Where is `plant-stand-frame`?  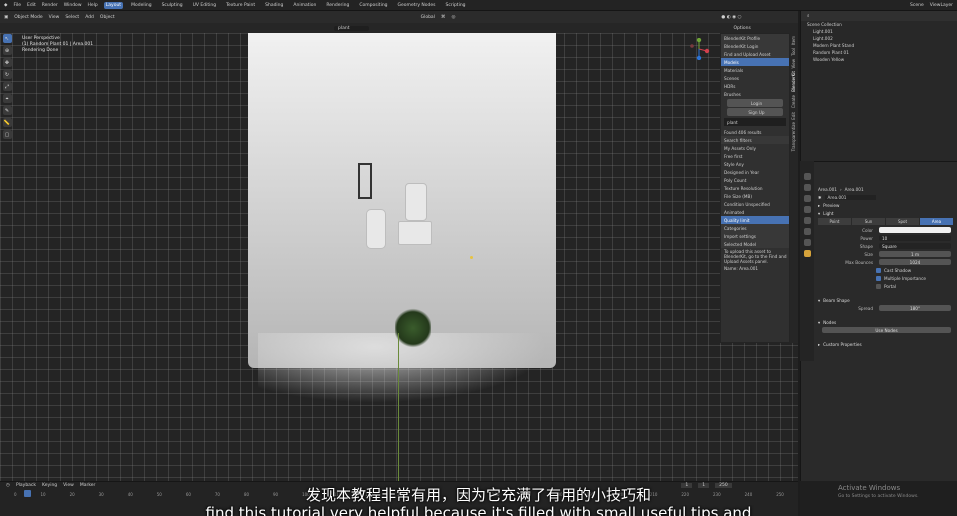
plant-stand-frame is located at coordinates (365, 181).